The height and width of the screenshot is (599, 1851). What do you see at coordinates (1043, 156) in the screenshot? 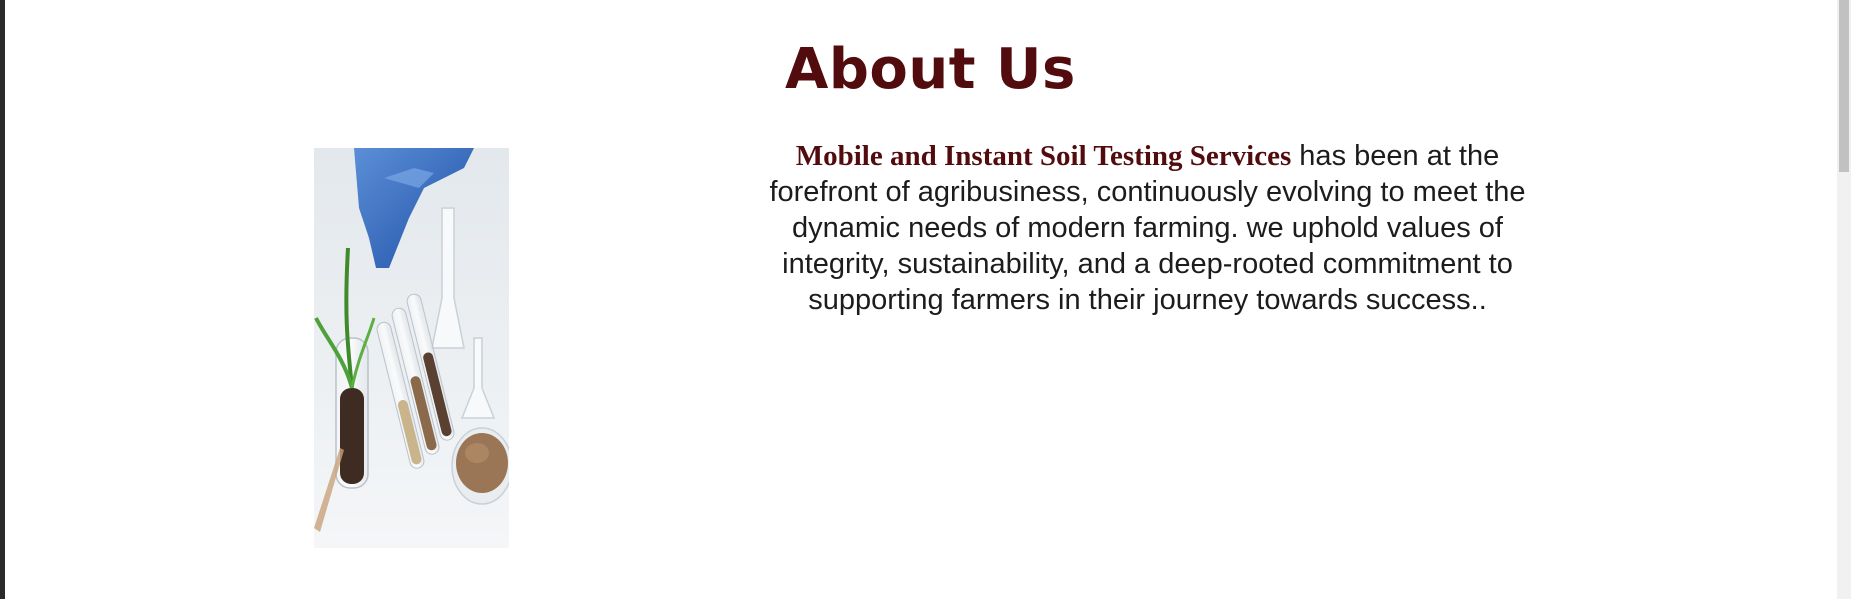
I see `company-name: Mobile and Instant Soil Testing Services` at bounding box center [1043, 156].